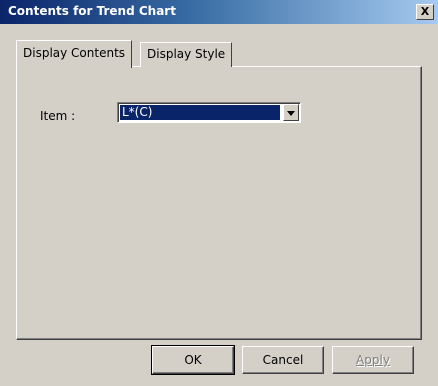 This screenshot has width=438, height=386. What do you see at coordinates (92, 11) in the screenshot?
I see `window-title: Contents for Trend Chart` at bounding box center [92, 11].